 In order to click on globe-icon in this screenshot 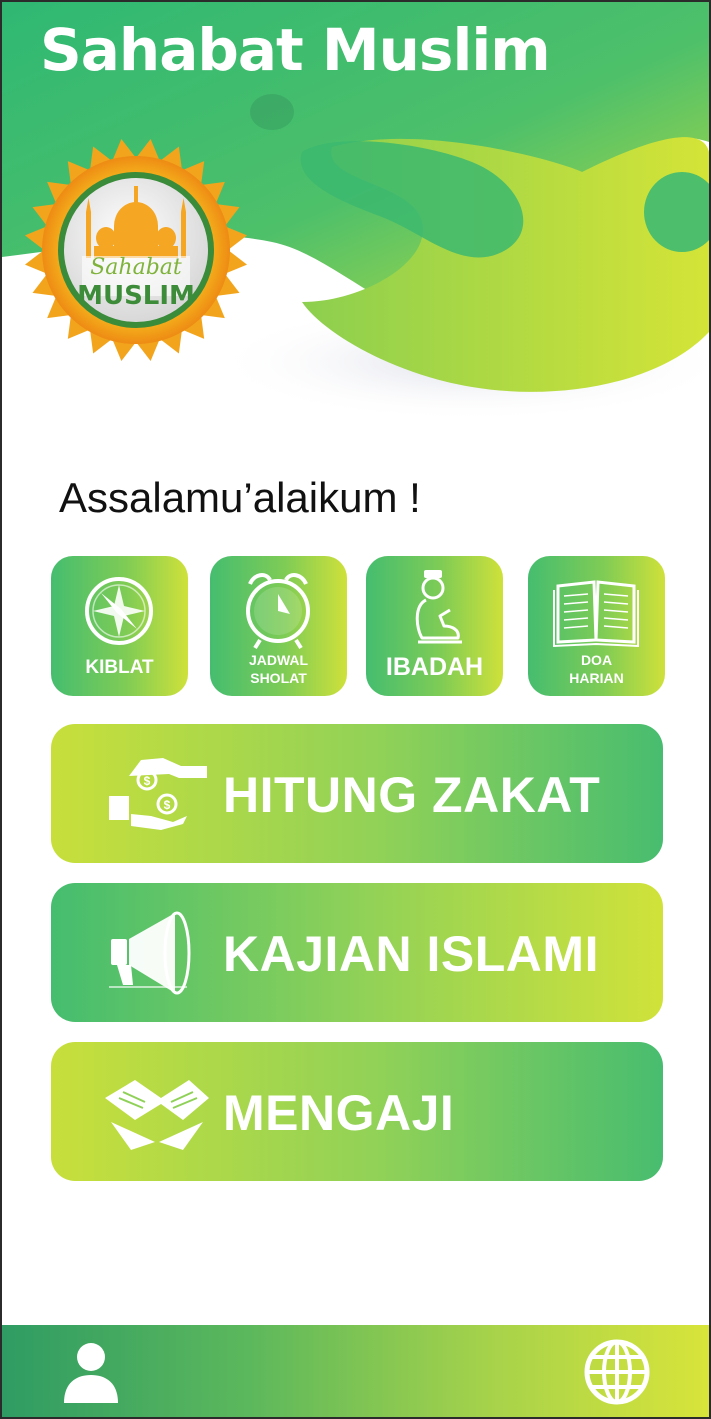, I will do `click(617, 1372)`.